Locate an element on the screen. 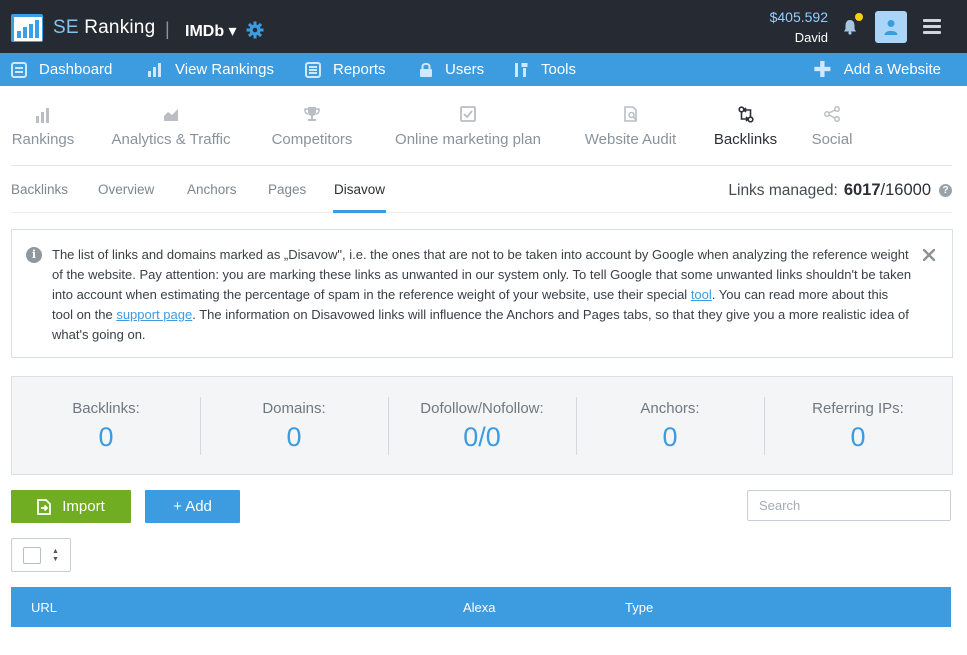 Image resolution: width=967 pixels, height=655 pixels. tab-analytics-traffic: Analytics & Traffic is located at coordinates (171, 126).